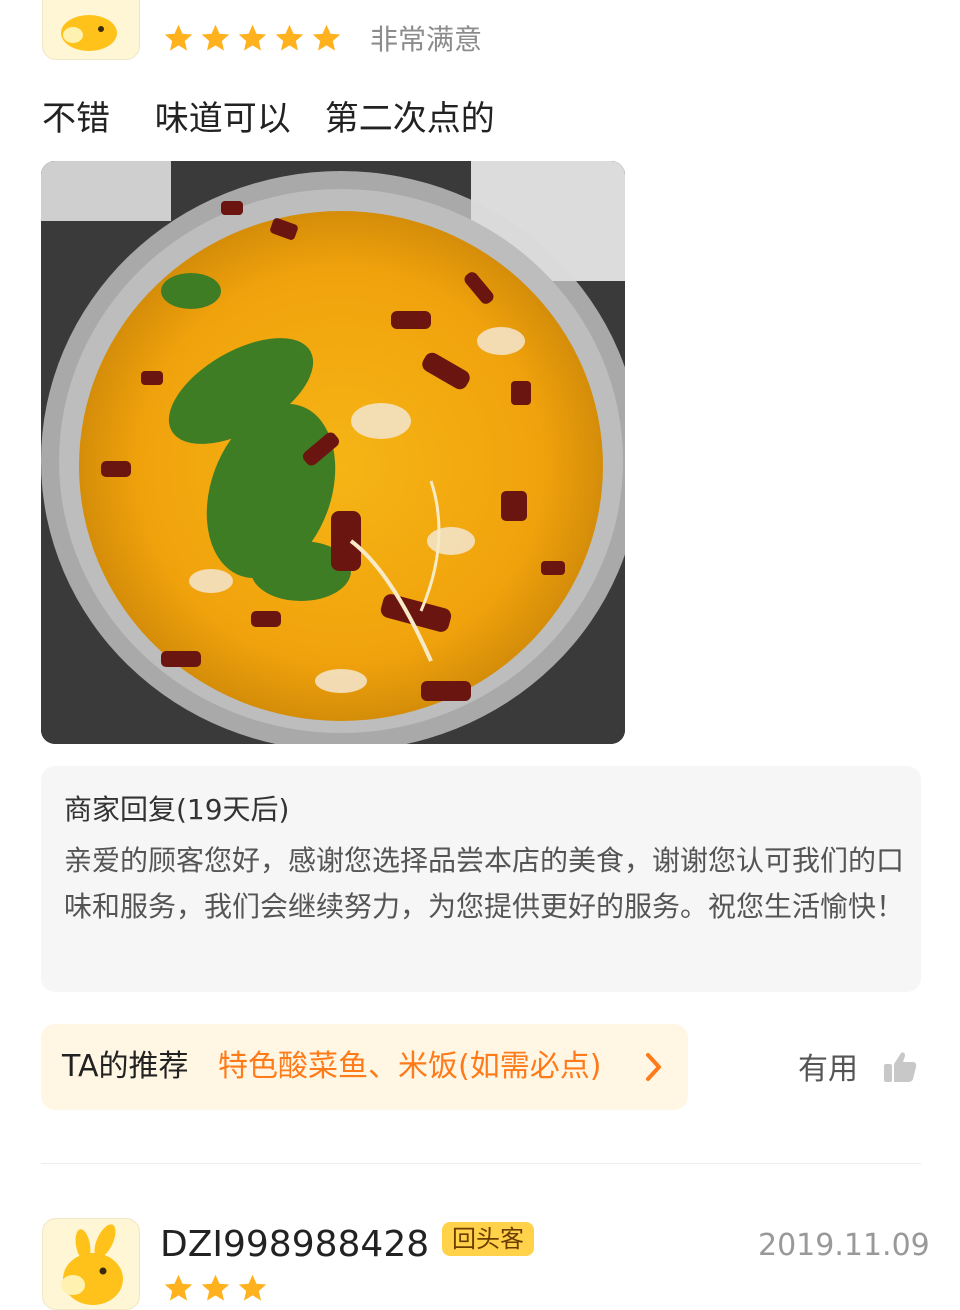 This screenshot has width=960, height=1310. Describe the element at coordinates (900, 1067) in the screenshot. I see `thumbs-up-icon` at that location.